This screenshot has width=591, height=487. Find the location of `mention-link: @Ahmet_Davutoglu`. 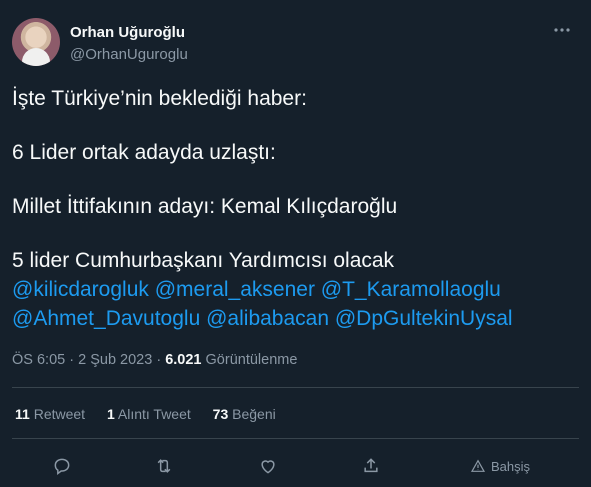

mention-link: @Ahmet_Davutoglu is located at coordinates (106, 318).